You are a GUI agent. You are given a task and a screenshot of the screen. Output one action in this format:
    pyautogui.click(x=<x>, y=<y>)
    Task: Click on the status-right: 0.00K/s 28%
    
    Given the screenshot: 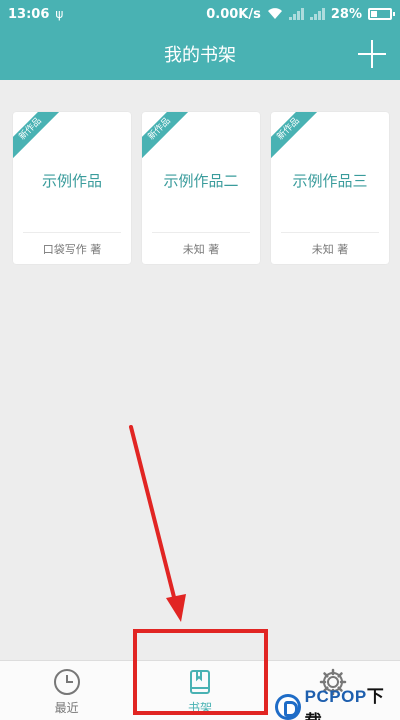 What is the action you would take?
    pyautogui.click(x=300, y=14)
    